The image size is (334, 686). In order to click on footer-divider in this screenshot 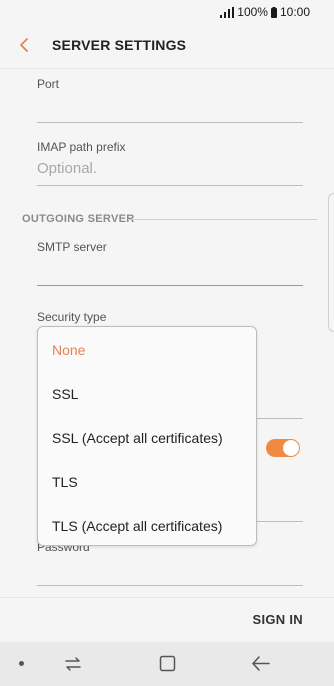, I will do `click(167, 597)`.